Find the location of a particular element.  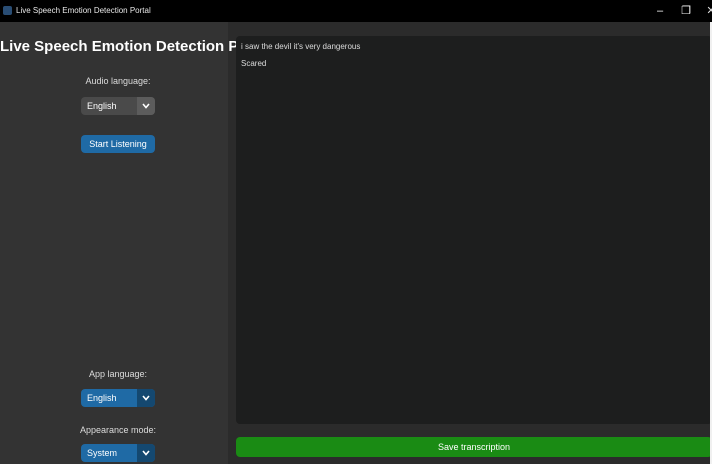

appearance-mode-label: Appearance mode: is located at coordinates (118, 430).